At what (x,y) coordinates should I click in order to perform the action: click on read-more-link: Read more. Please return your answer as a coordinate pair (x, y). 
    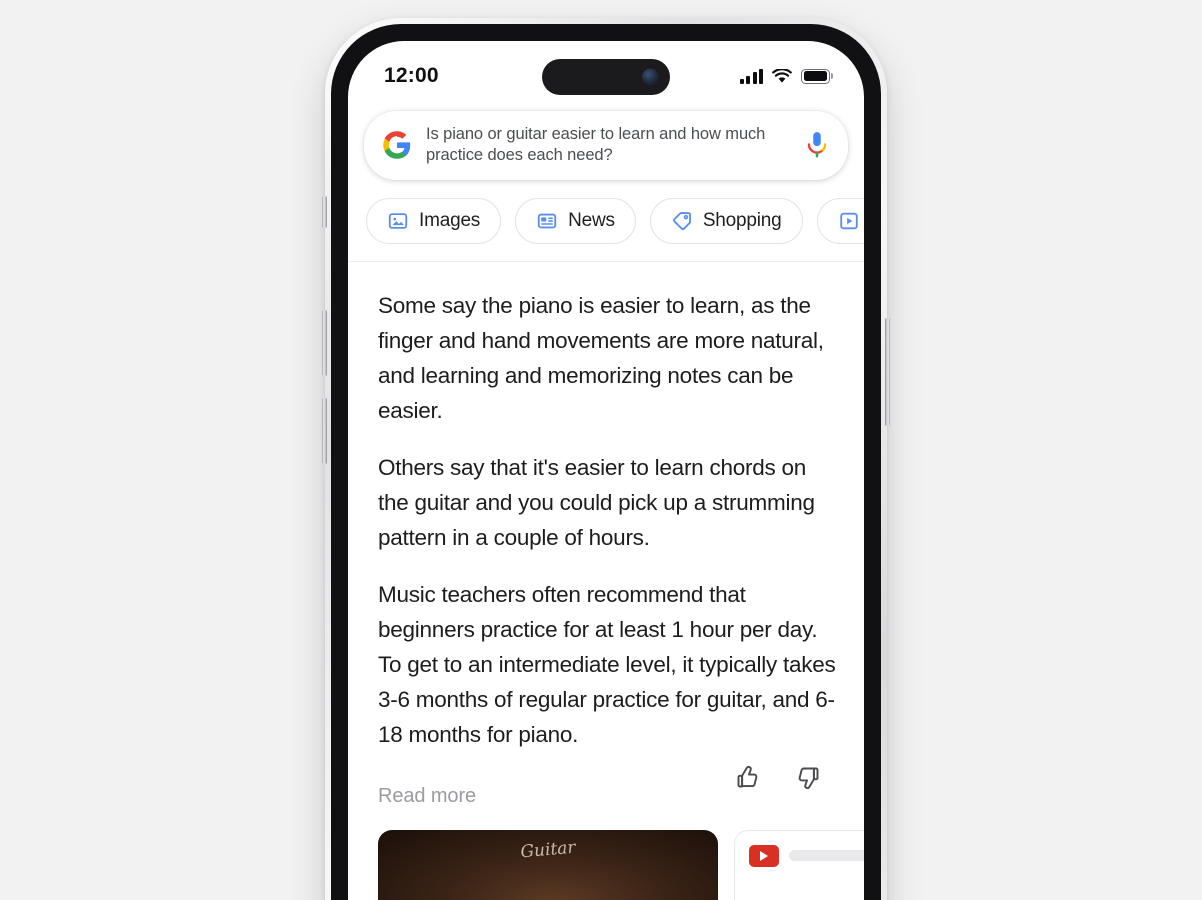
    Looking at the image, I should click on (427, 796).